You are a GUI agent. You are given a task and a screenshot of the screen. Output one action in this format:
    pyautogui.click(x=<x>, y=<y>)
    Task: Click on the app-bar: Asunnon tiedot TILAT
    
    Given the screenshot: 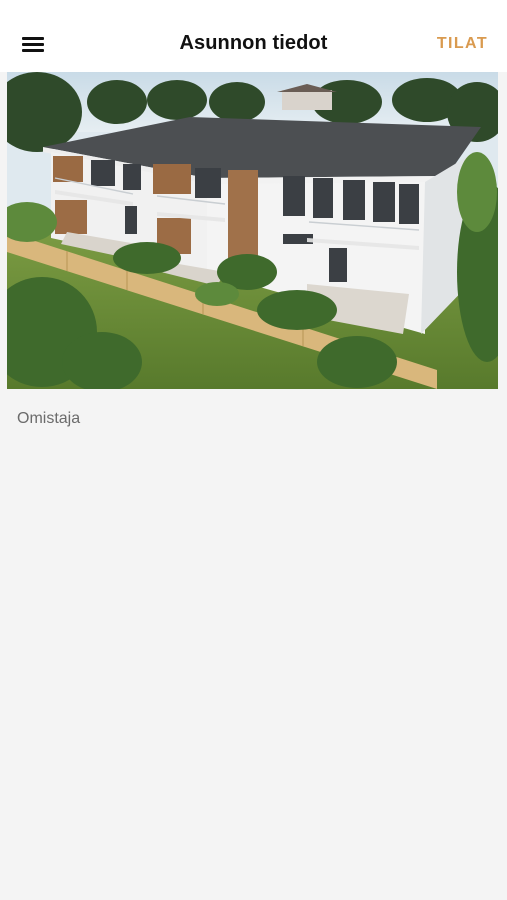 What is the action you would take?
    pyautogui.click(x=253, y=36)
    